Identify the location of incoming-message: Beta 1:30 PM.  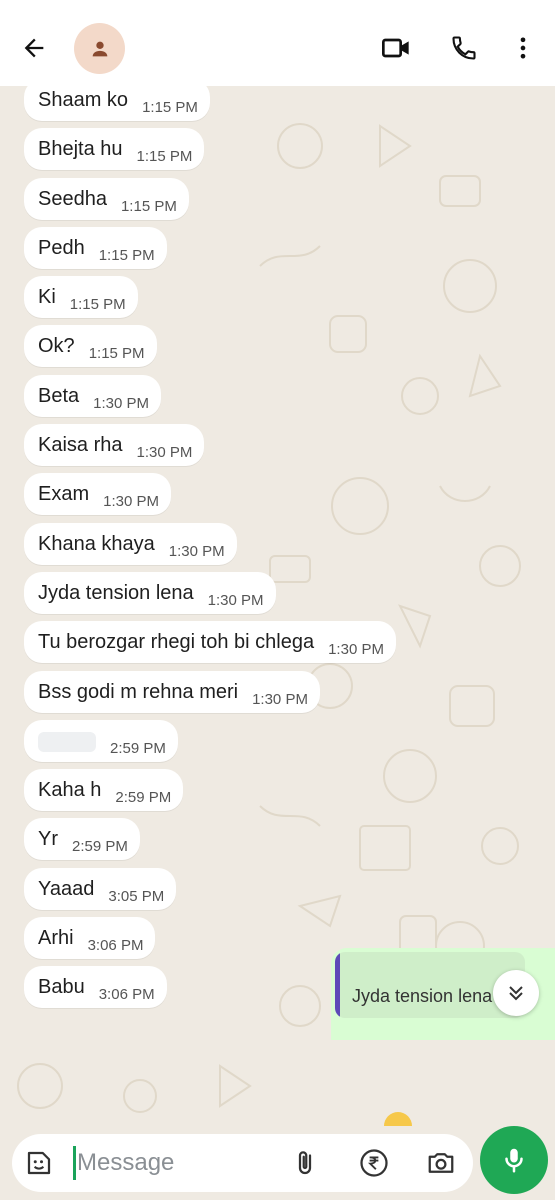
(93, 395).